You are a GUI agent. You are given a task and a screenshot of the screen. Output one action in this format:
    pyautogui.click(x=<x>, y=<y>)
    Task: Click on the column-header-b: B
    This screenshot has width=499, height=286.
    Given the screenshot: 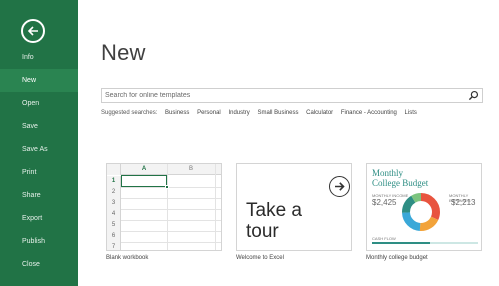 What is the action you would take?
    pyautogui.click(x=190, y=169)
    